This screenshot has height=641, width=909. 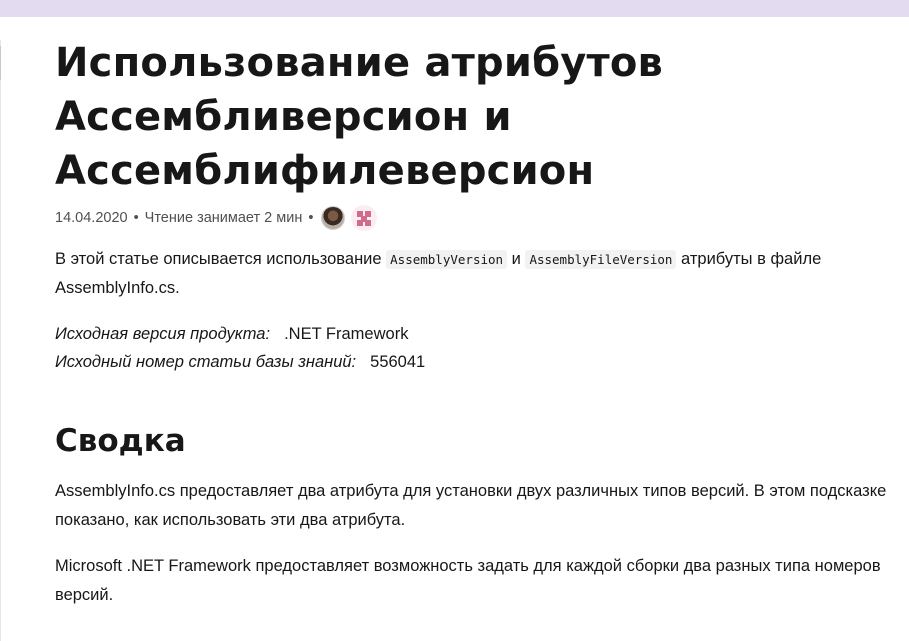 I want to click on left-toc-rail, so click(x=2, y=340).